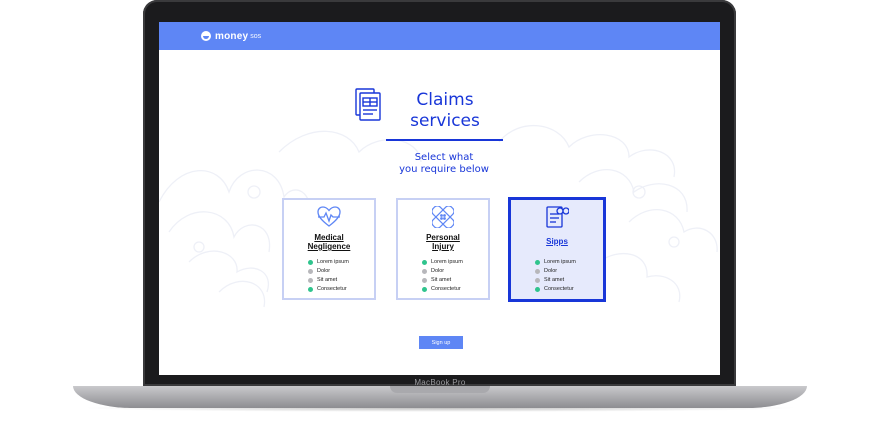  Describe the element at coordinates (329, 246) in the screenshot. I see `card-title-line2: Negligence` at that location.